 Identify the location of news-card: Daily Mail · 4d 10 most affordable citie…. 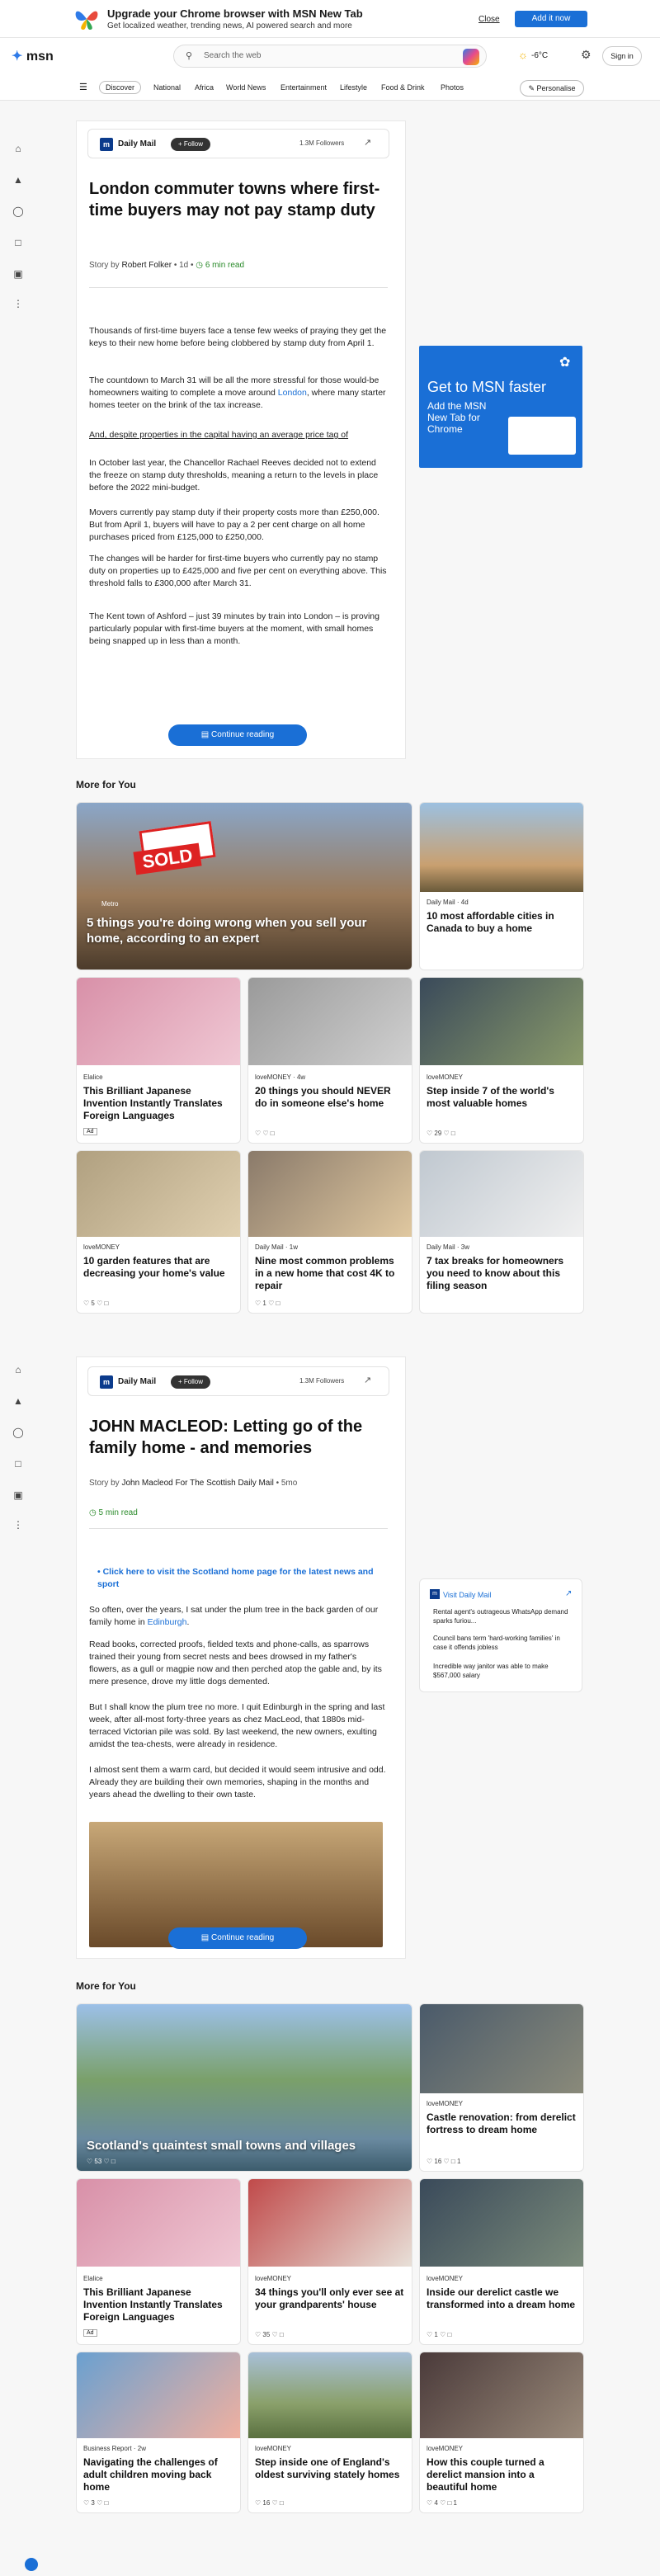
(501, 886).